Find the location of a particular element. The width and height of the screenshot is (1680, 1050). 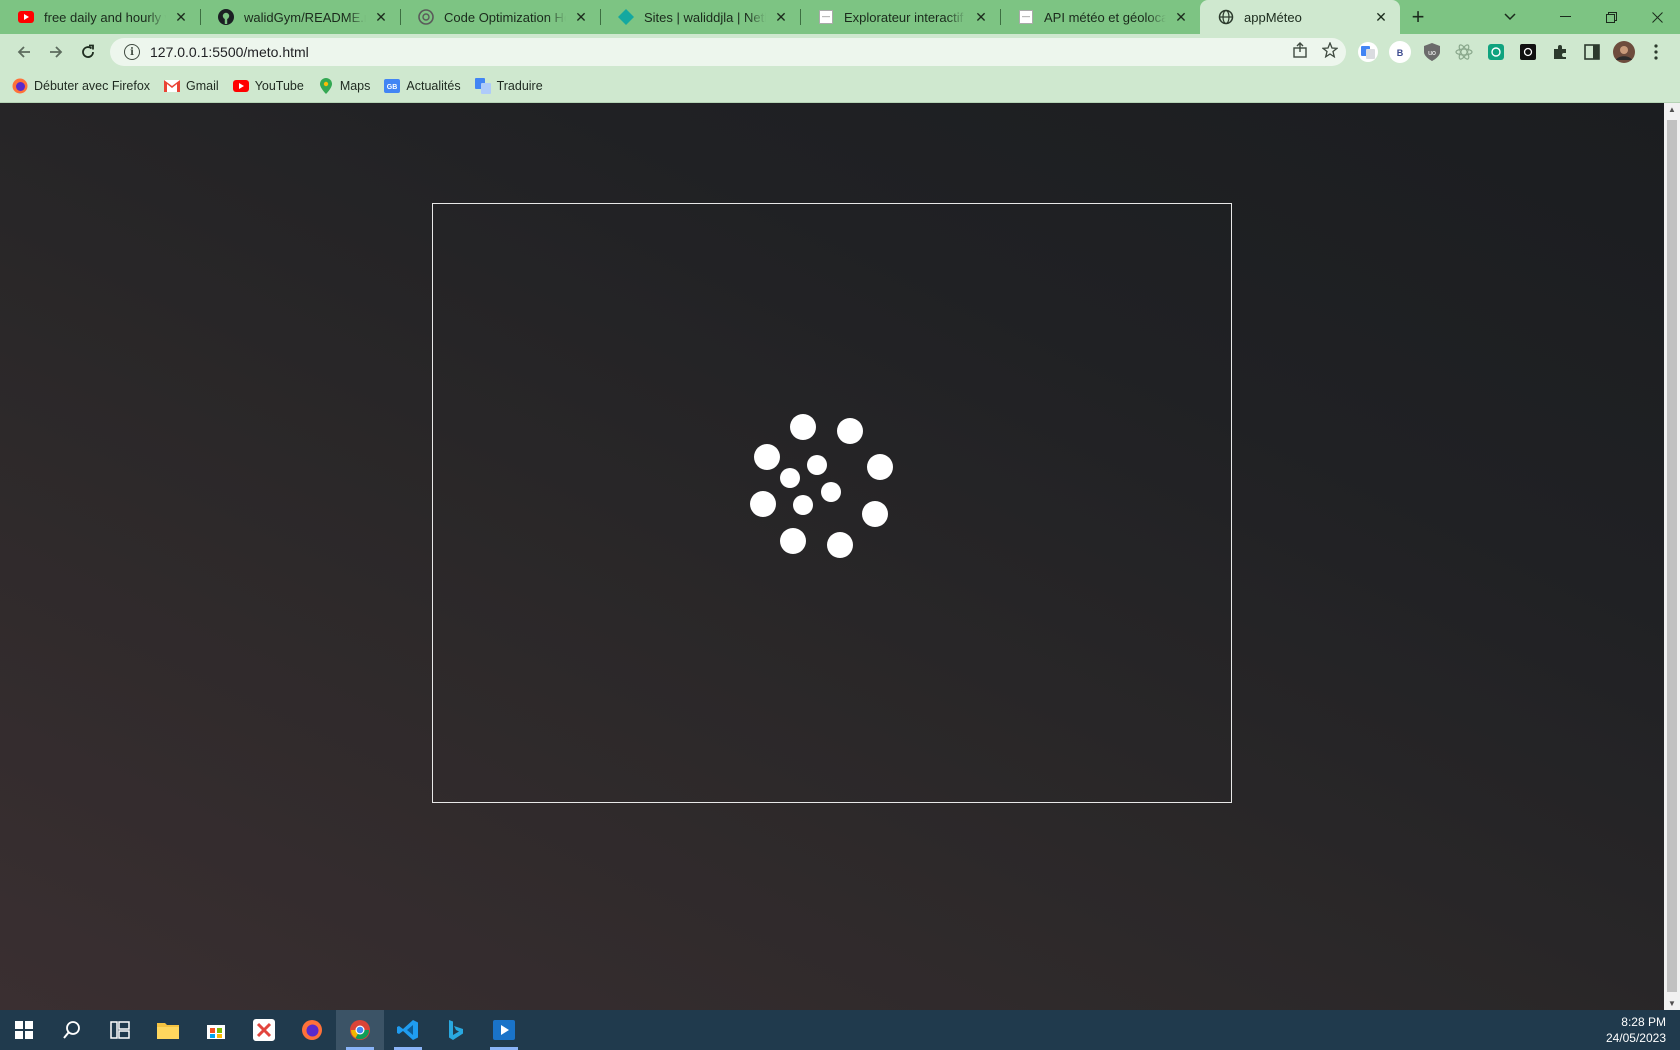

bookmark-news: GB Actualités is located at coordinates (422, 86).